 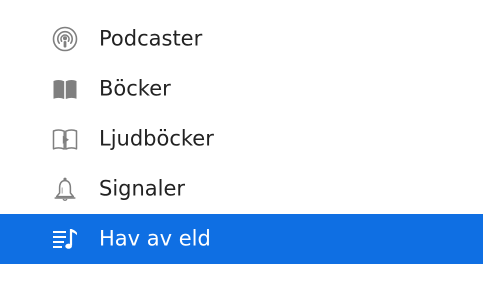 I want to click on bell-icon, so click(x=65, y=189).